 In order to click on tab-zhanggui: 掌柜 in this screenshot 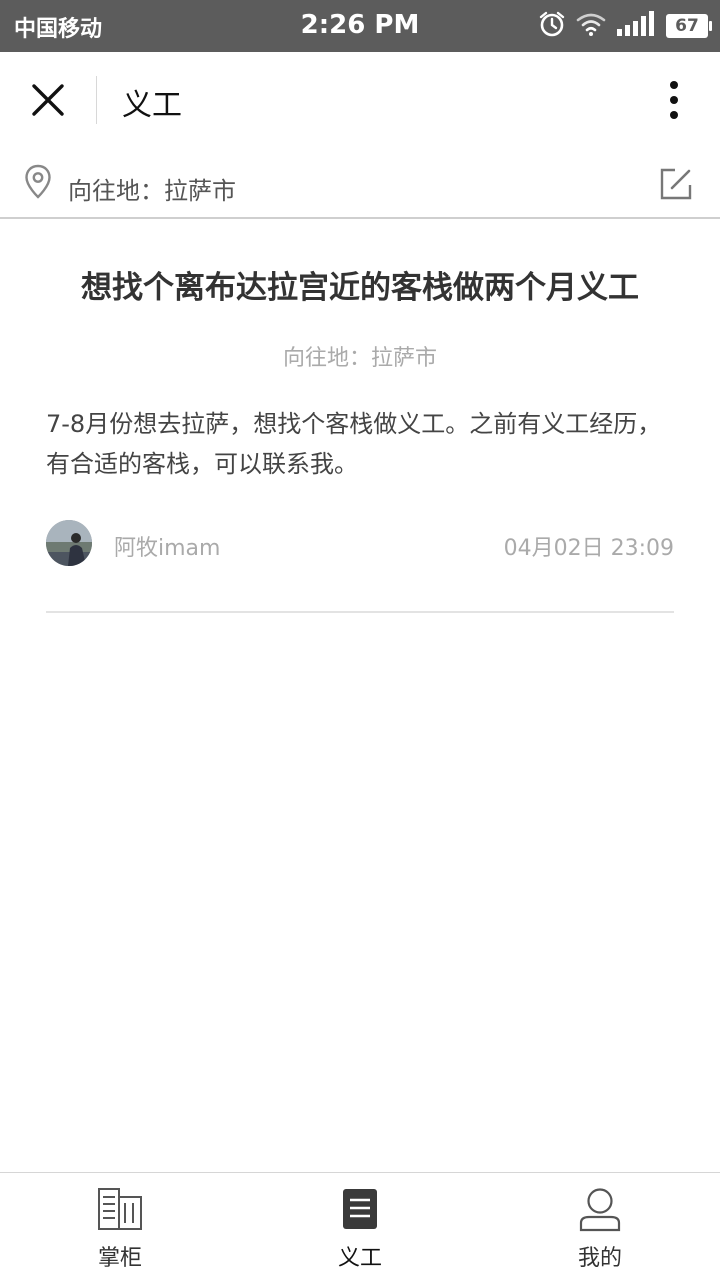, I will do `click(120, 1226)`.